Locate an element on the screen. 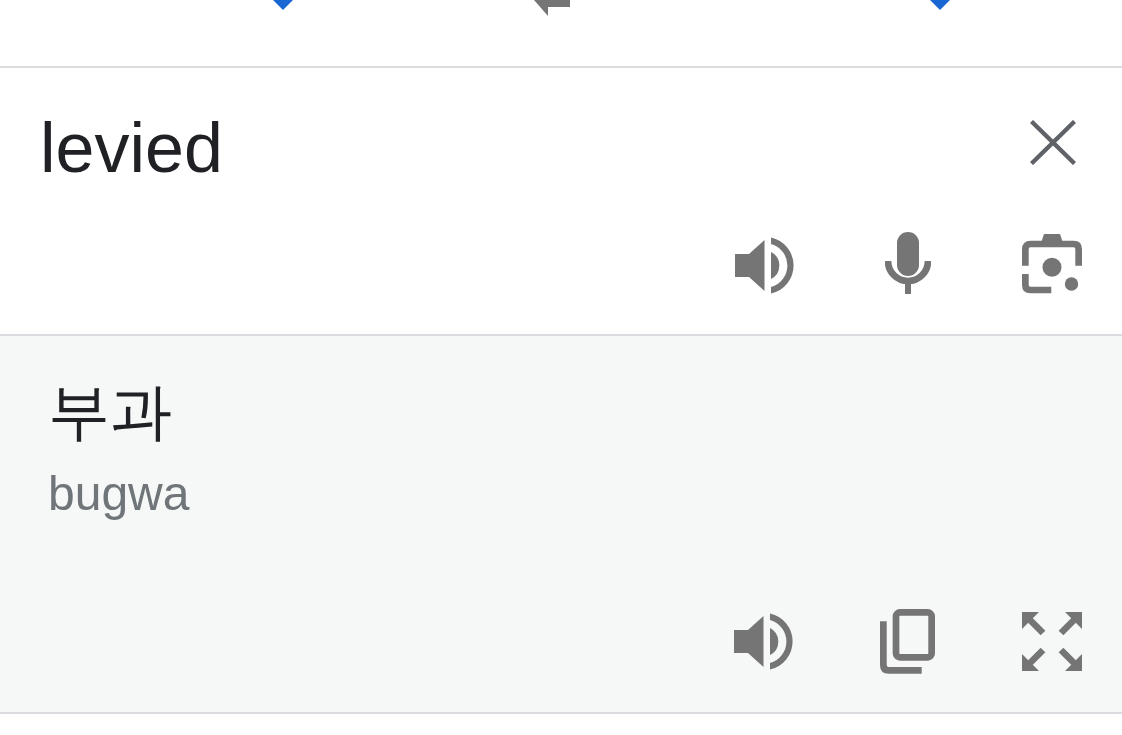 Image resolution: width=1122 pixels, height=735 pixels. copy-icon is located at coordinates (907, 641).